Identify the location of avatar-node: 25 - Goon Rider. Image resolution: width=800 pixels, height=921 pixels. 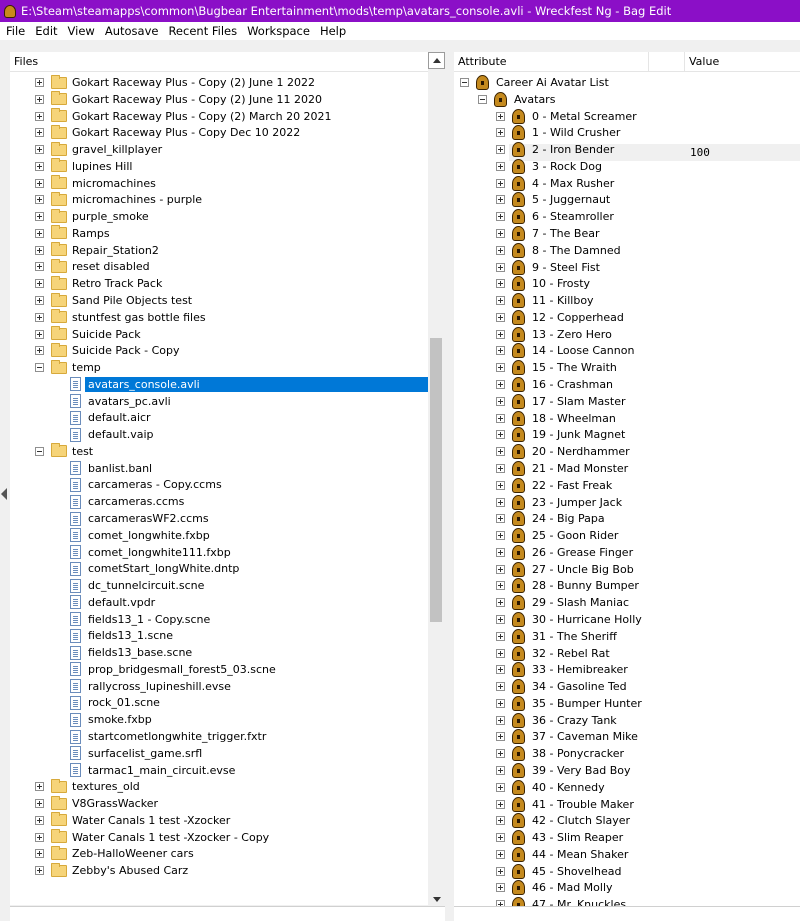
(557, 535).